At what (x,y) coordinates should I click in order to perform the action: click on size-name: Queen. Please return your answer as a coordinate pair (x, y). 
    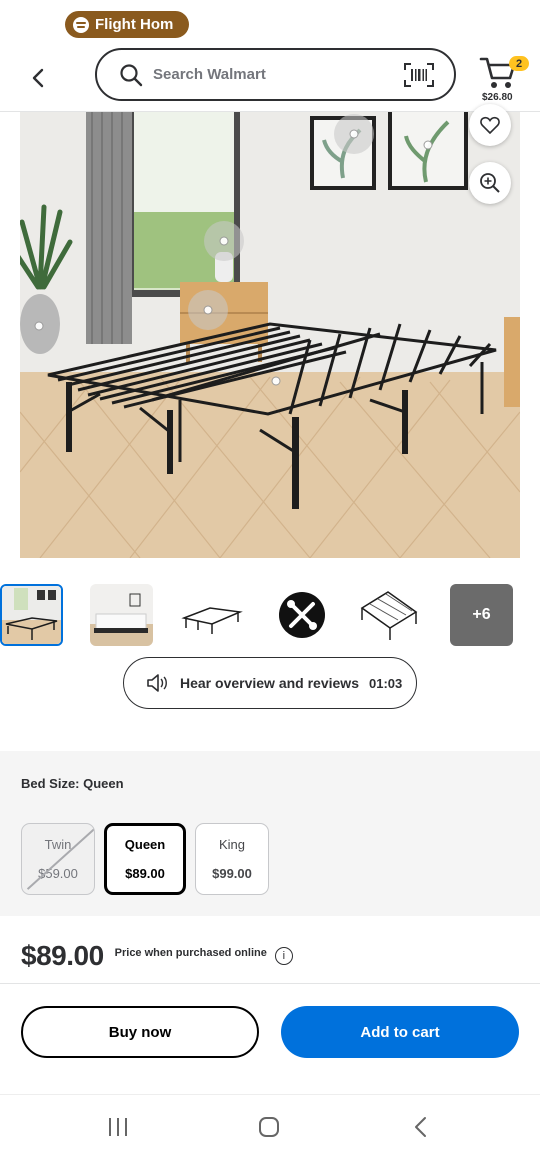
    Looking at the image, I should click on (145, 844).